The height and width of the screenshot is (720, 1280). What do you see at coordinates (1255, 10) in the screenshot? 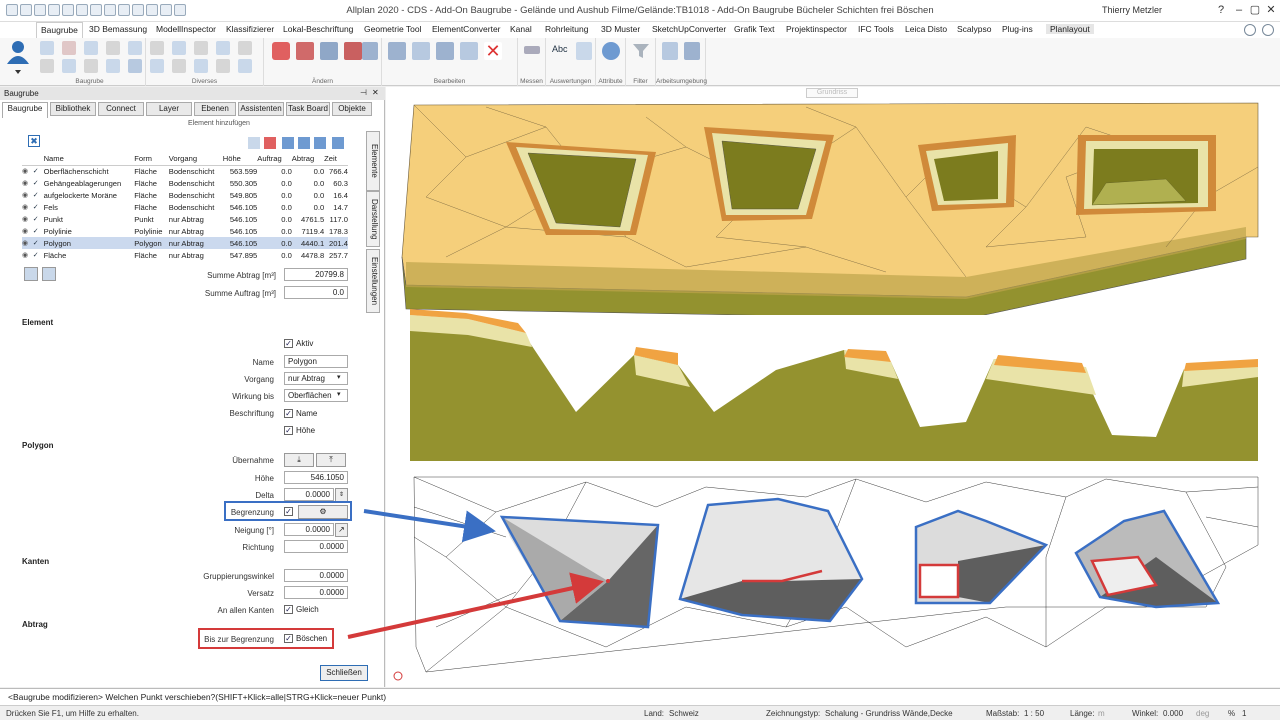
I see `maximize-icon: ▢` at bounding box center [1255, 10].